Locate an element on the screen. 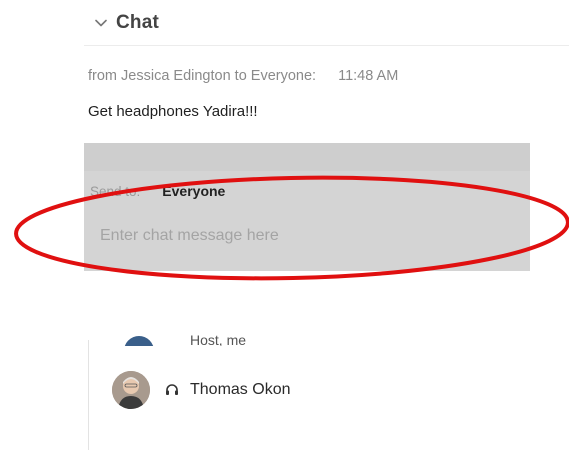 This screenshot has height=450, width=569. participant-row: Thomas Okon is located at coordinates (201, 390).